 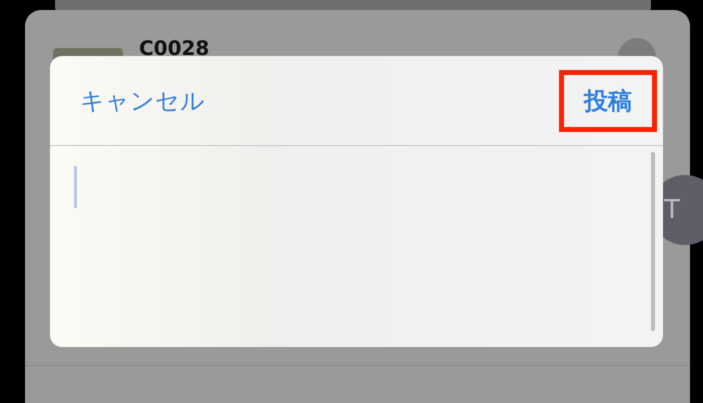 I want to click on cancel-button: キャンセル, so click(x=142, y=100).